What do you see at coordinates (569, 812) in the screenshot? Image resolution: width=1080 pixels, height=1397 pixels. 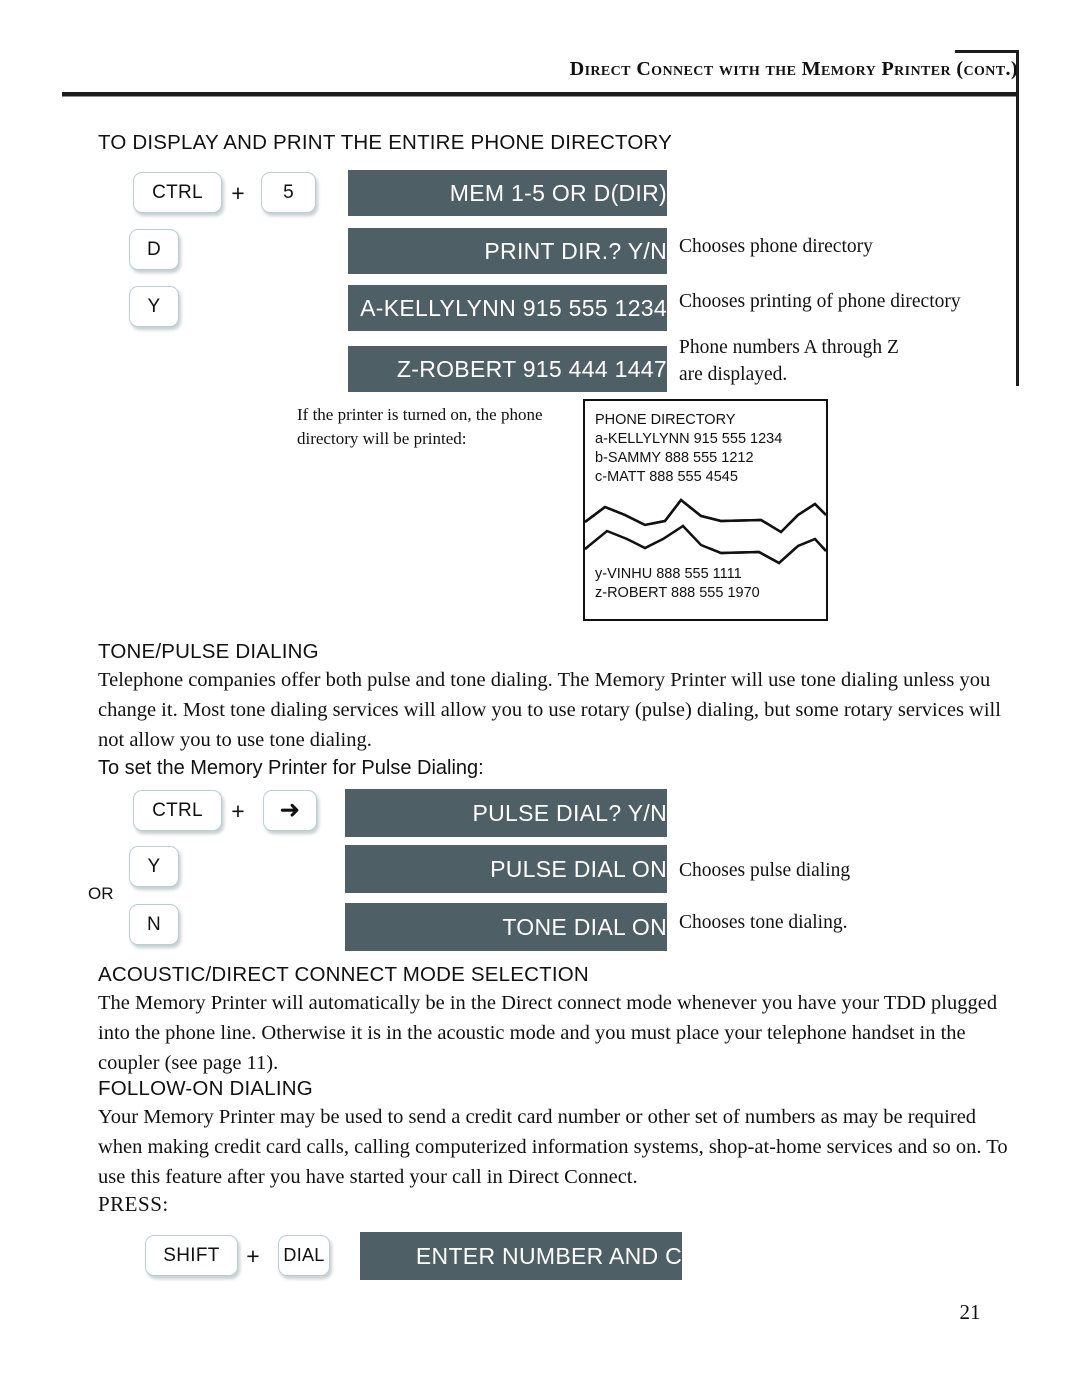 I see `display-text: PULSE DIAL? Y/N` at bounding box center [569, 812].